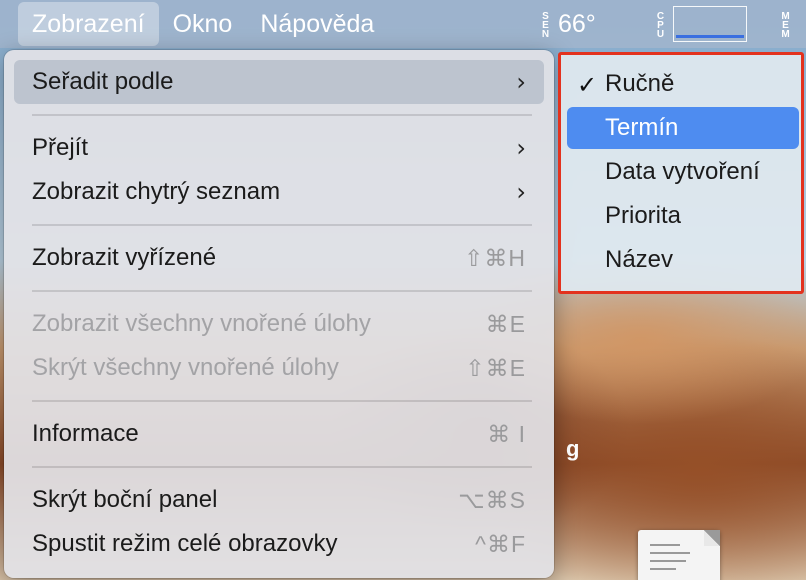 The image size is (806, 580). Describe the element at coordinates (683, 260) in the screenshot. I see `submenu-item-title: Název` at that location.